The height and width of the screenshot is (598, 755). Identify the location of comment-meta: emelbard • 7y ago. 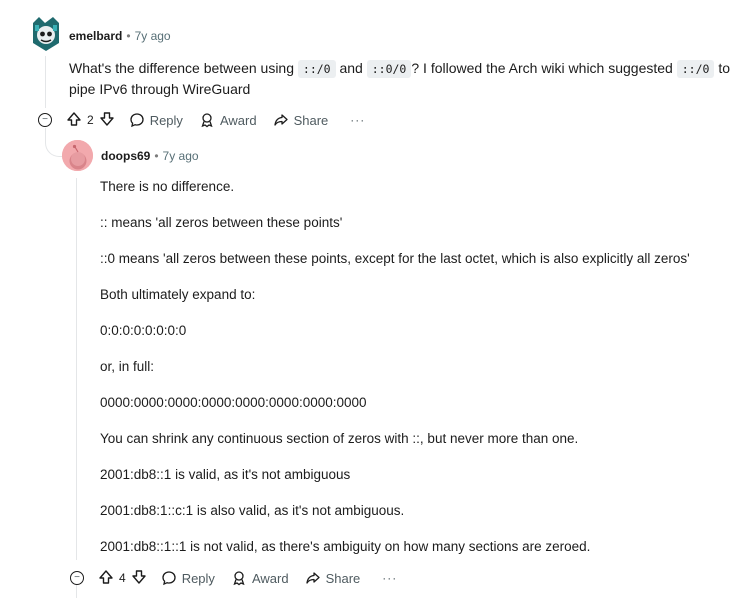
(120, 36).